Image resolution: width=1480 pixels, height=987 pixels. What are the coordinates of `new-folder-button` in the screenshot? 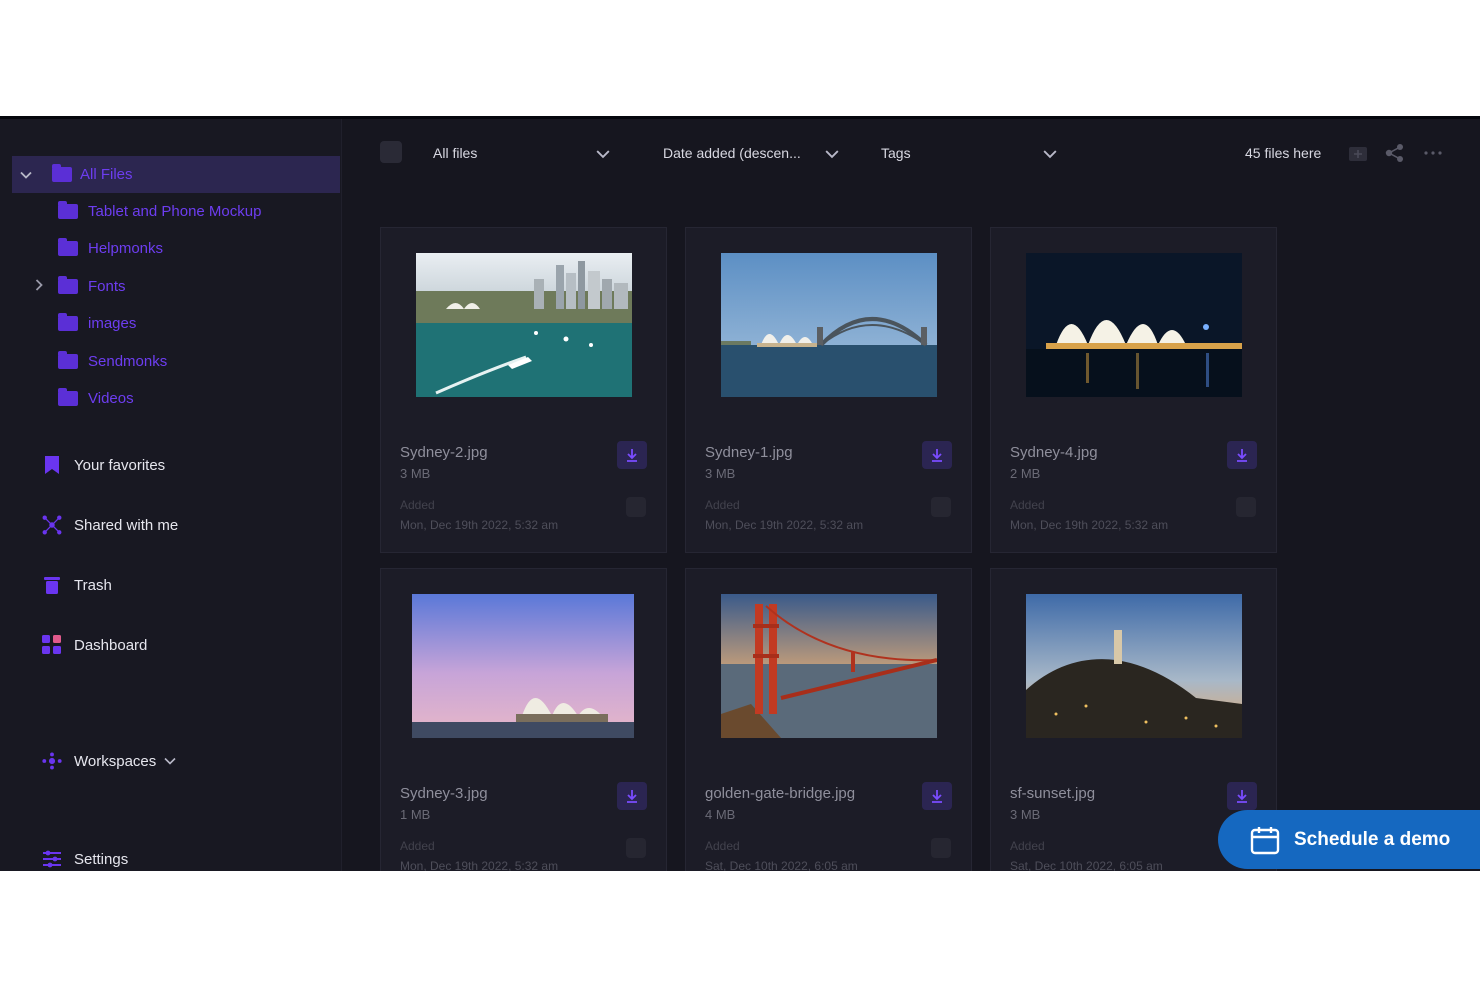 It's located at (1358, 153).